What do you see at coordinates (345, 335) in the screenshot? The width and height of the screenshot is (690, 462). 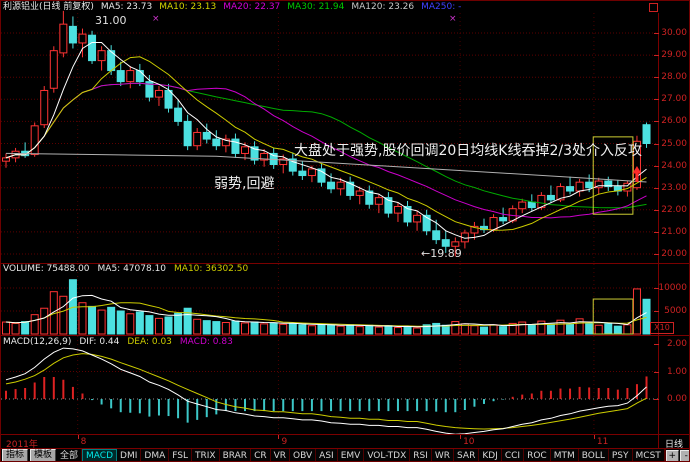 I see `pane-separator` at bounding box center [345, 335].